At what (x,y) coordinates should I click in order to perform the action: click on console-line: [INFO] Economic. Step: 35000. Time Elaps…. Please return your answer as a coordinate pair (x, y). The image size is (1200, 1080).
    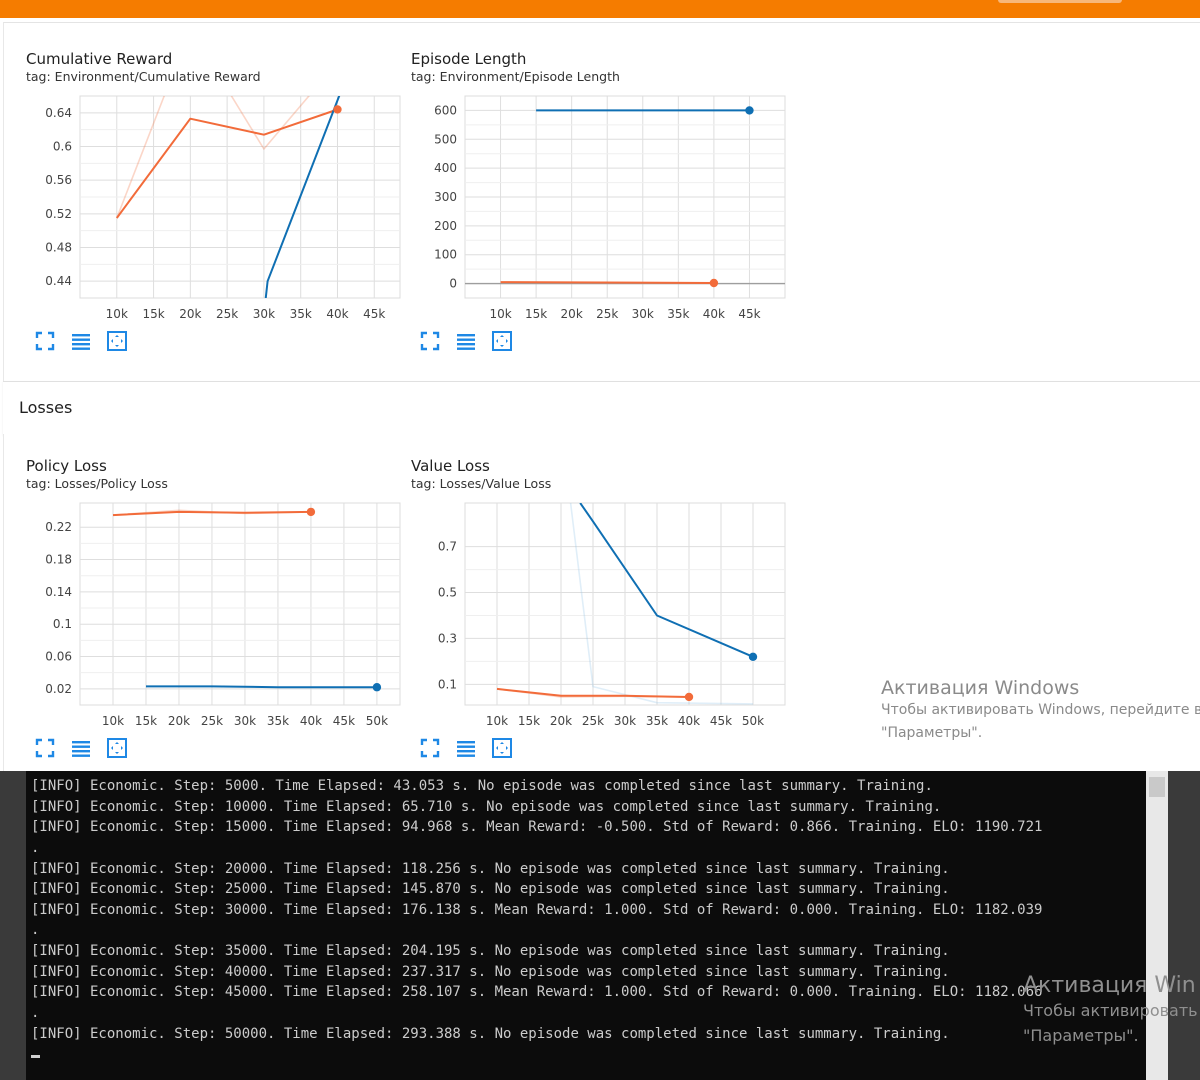
    Looking at the image, I should click on (490, 951).